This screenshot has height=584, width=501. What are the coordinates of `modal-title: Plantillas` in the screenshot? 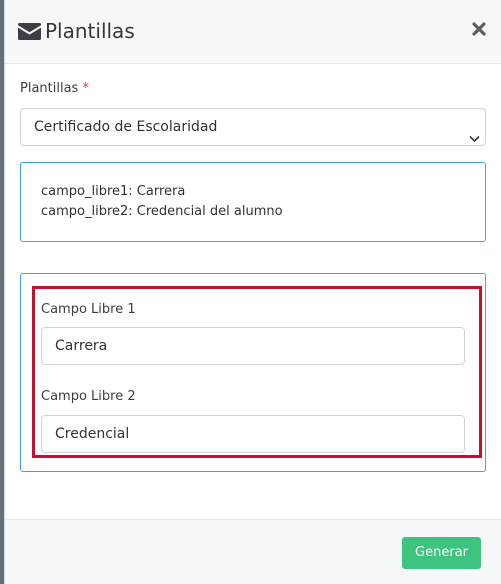 It's located at (90, 31).